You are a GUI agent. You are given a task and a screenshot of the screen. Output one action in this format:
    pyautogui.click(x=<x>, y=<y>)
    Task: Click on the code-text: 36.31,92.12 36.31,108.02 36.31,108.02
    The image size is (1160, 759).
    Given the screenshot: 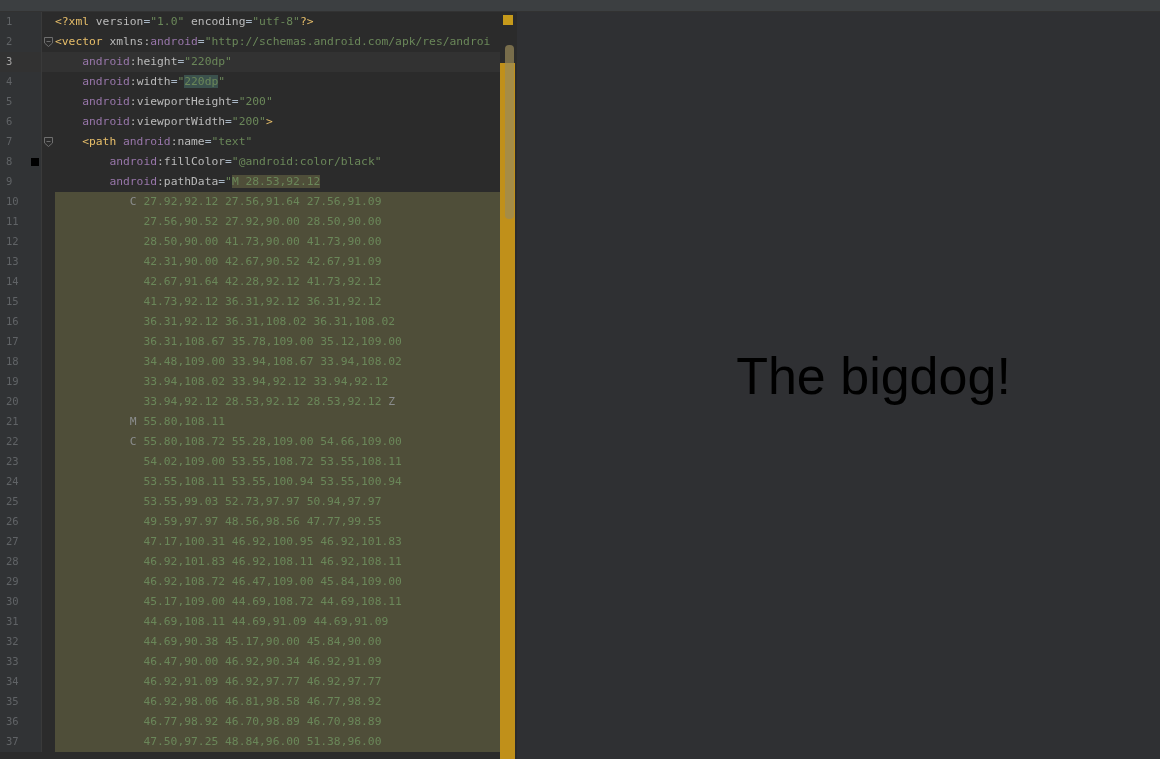 What is the action you would take?
    pyautogui.click(x=269, y=321)
    